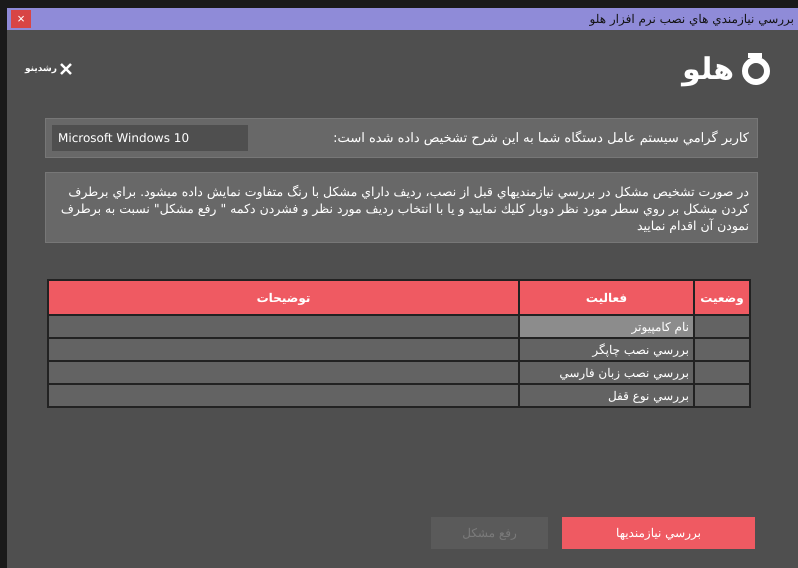 This screenshot has height=568, width=798. What do you see at coordinates (283, 297) in the screenshot?
I see `column-header: توضيحات` at bounding box center [283, 297].